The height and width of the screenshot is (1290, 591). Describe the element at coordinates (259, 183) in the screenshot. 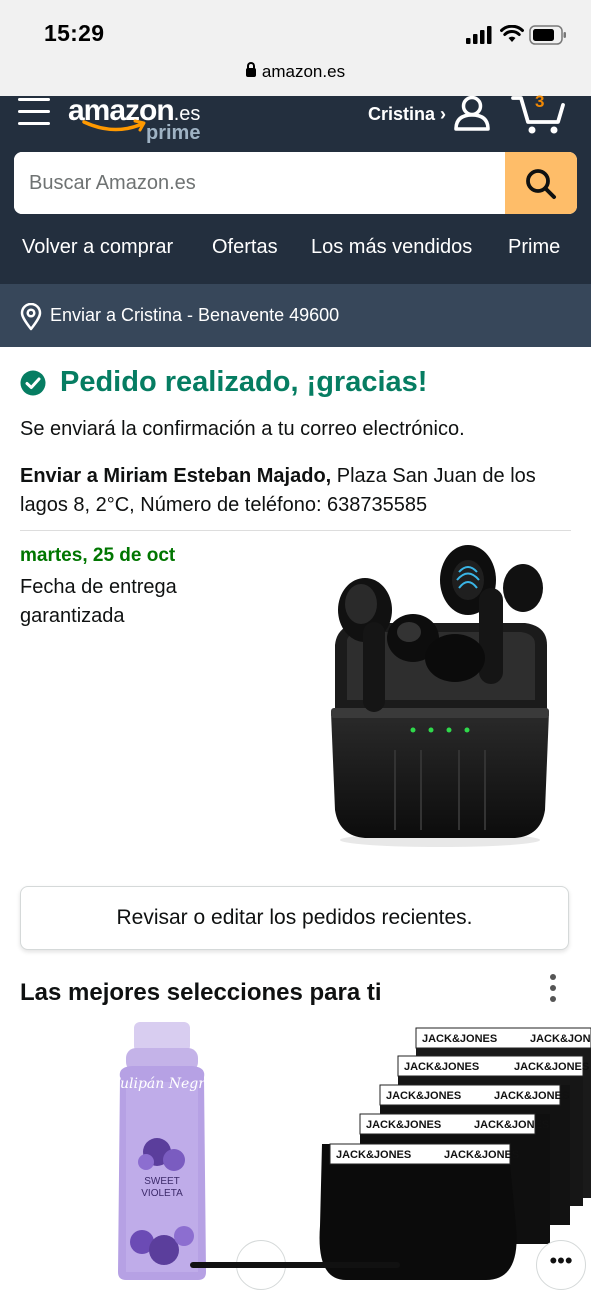

I see `search-input` at that location.